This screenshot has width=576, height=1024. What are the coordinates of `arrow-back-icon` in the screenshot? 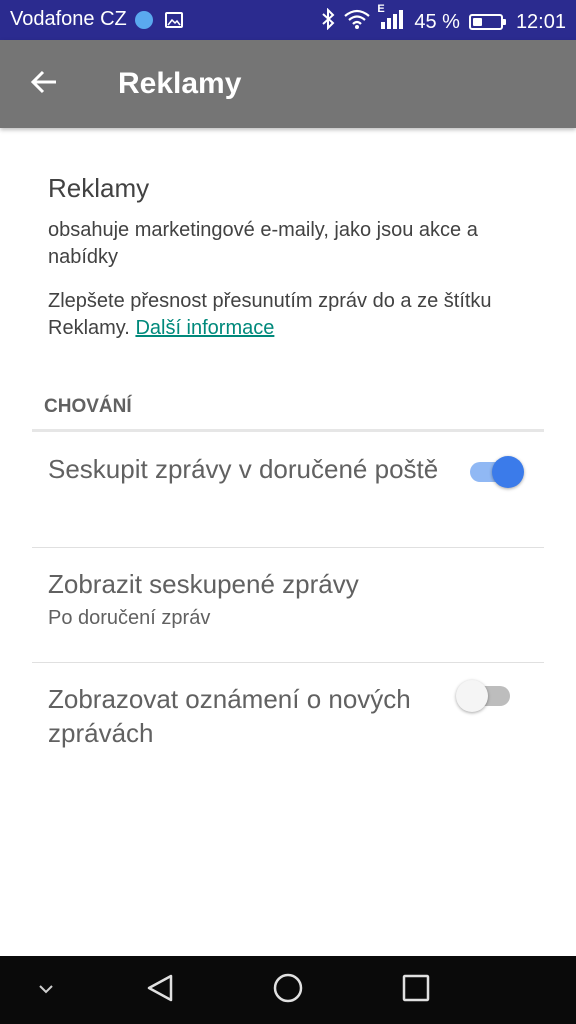 It's located at (44, 84).